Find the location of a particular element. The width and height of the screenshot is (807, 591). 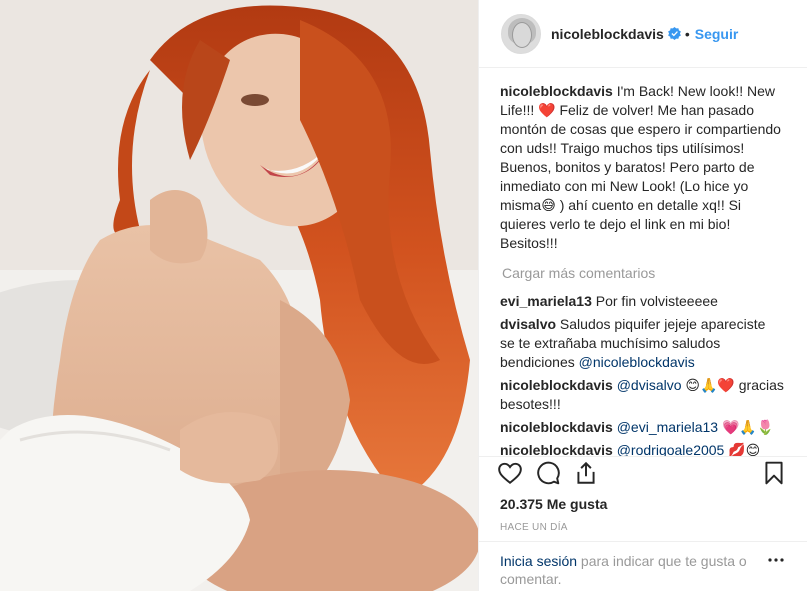

login-link: Inicia sesión is located at coordinates (538, 561).